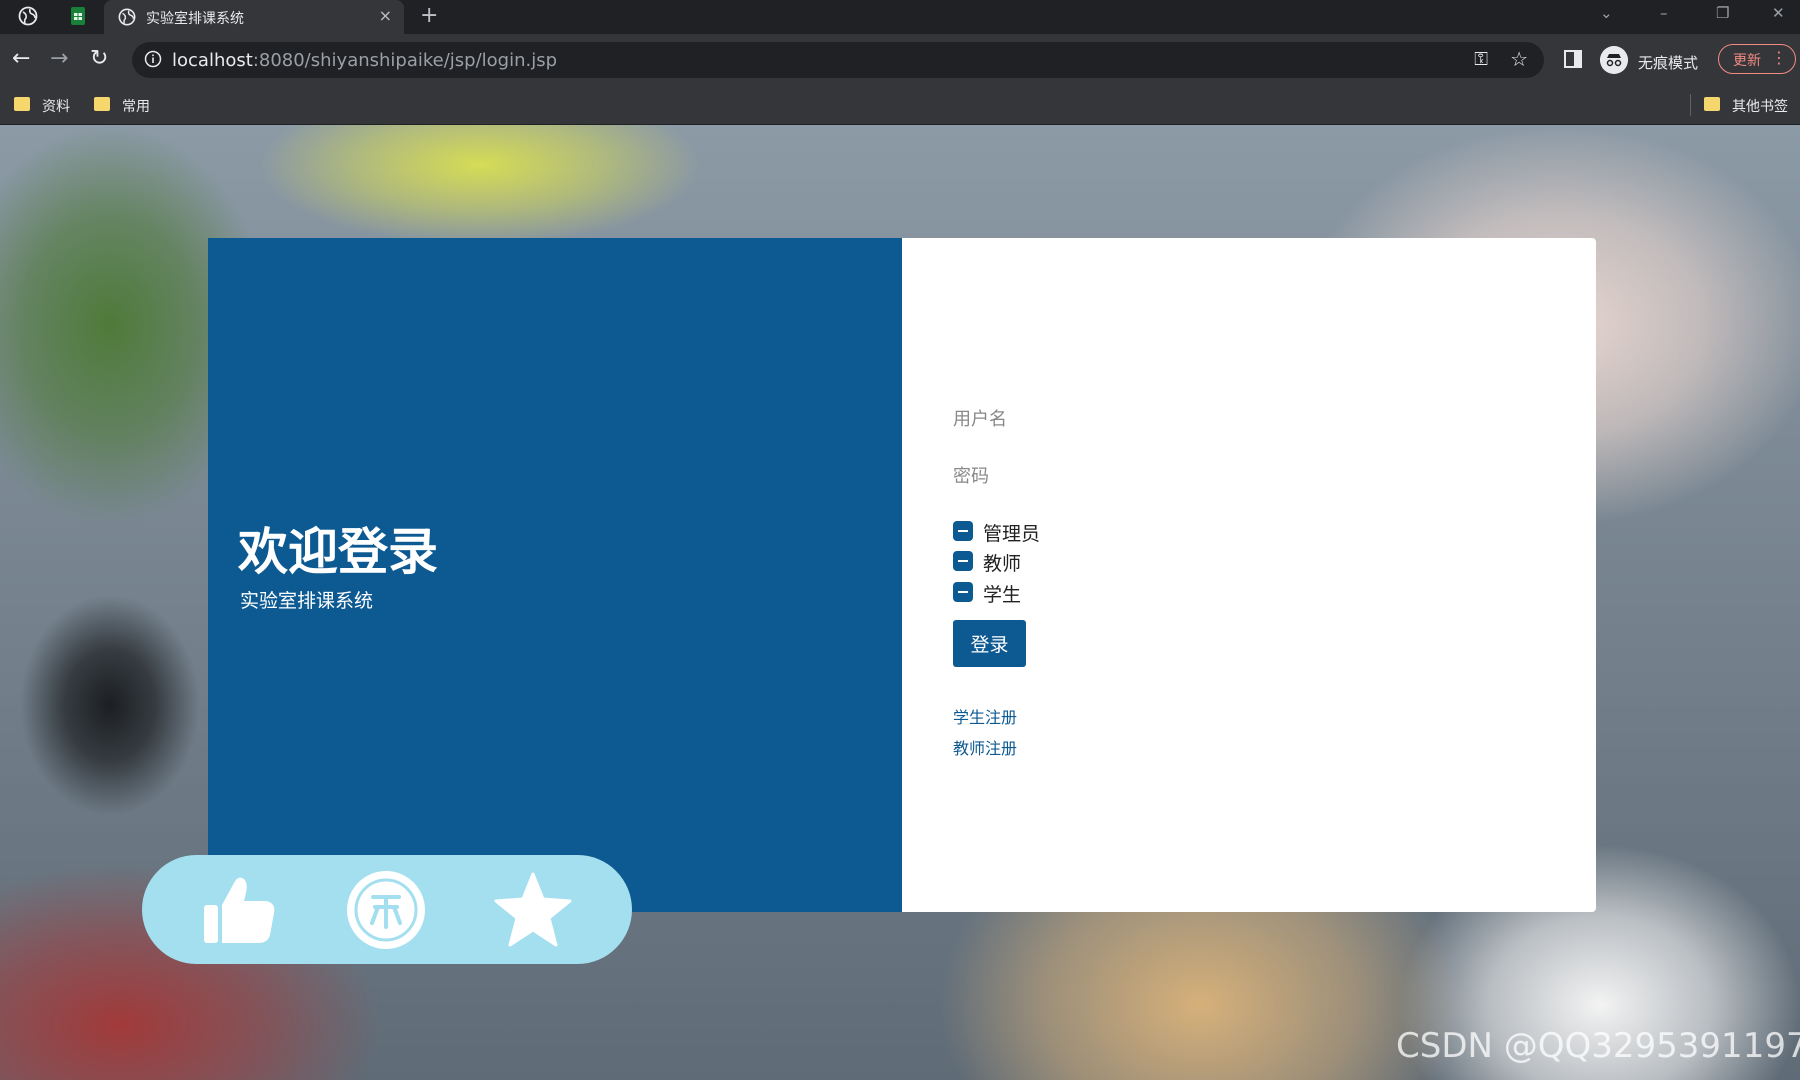 This screenshot has width=1800, height=1080. What do you see at coordinates (1481, 59) in the screenshot?
I see `key-icon: ⚿` at bounding box center [1481, 59].